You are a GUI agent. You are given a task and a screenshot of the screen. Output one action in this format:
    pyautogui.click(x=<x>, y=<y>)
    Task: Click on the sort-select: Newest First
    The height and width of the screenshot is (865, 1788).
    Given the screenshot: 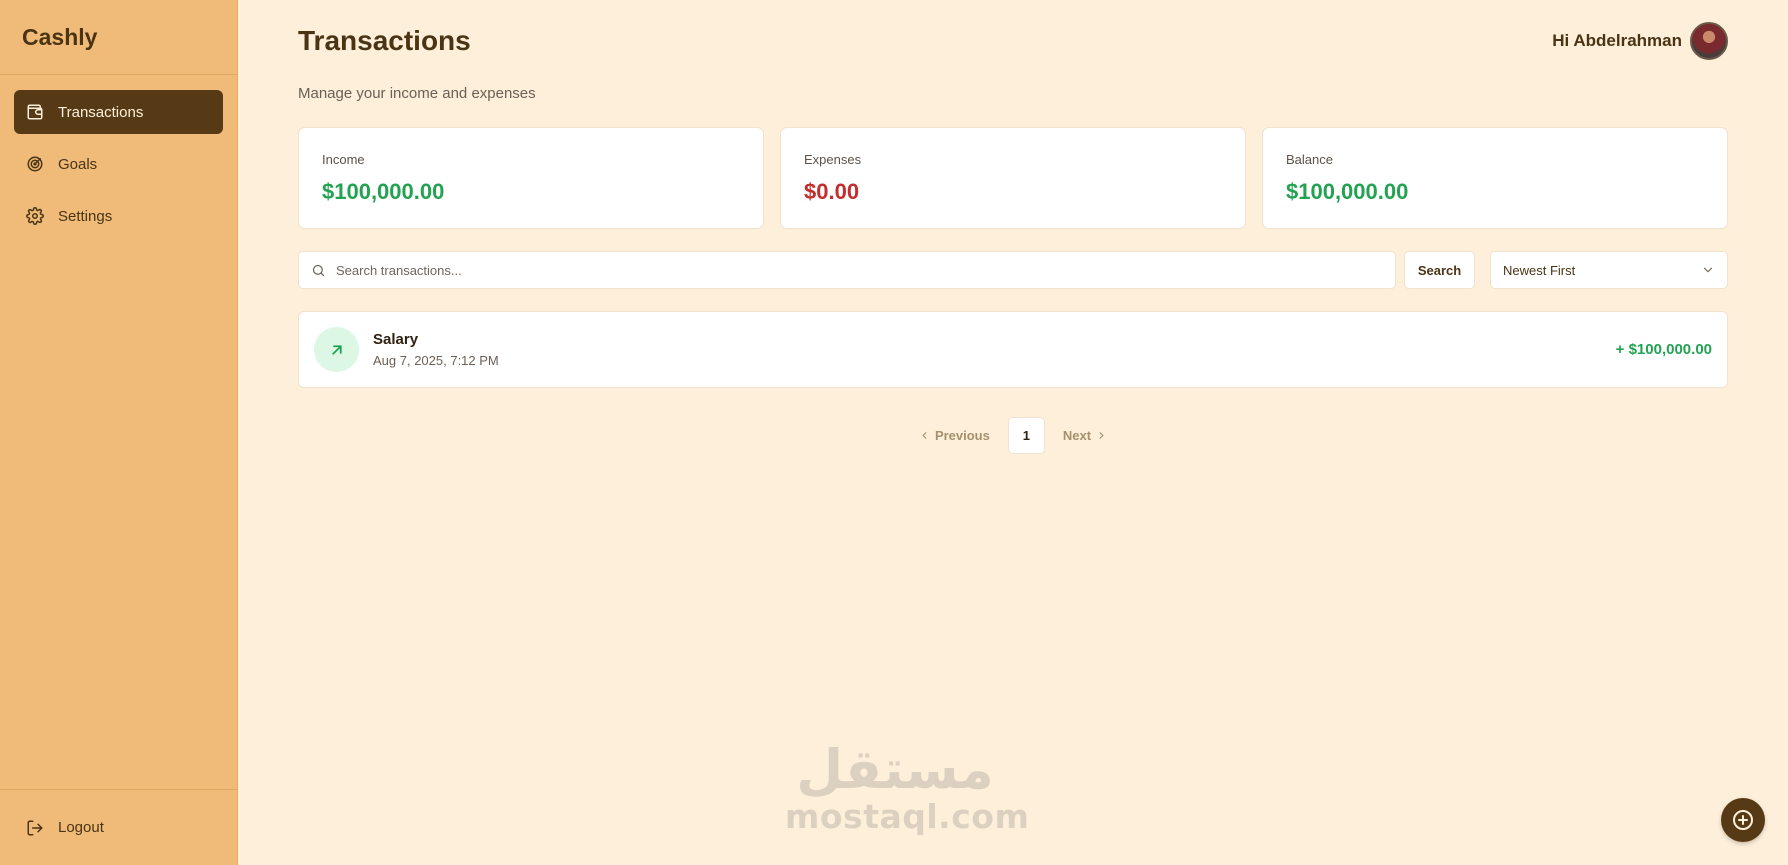 What is the action you would take?
    pyautogui.click(x=1609, y=270)
    